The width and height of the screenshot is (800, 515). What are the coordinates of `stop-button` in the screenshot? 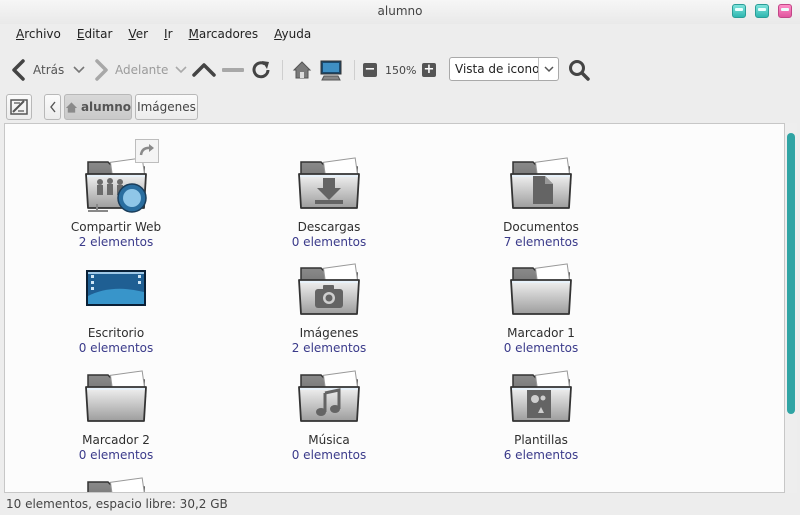 It's located at (233, 70).